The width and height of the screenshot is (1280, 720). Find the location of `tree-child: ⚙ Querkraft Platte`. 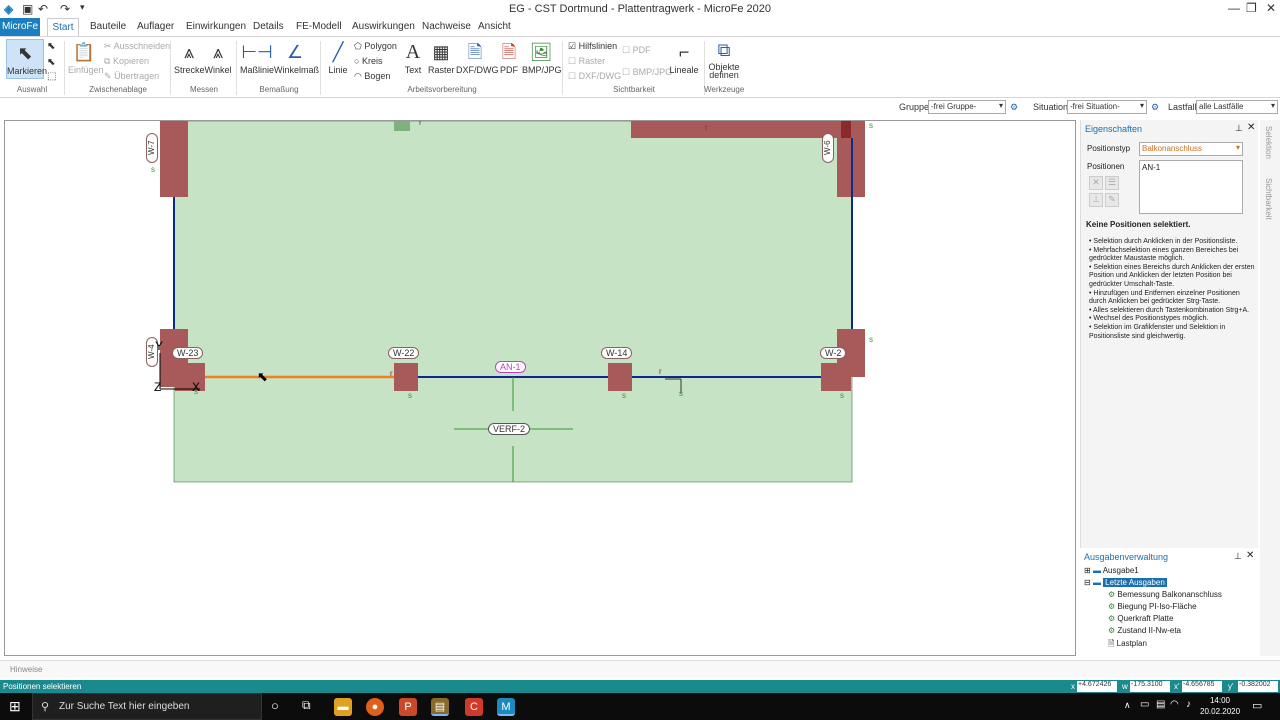

tree-child: ⚙ Querkraft Platte is located at coordinates (1140, 618).